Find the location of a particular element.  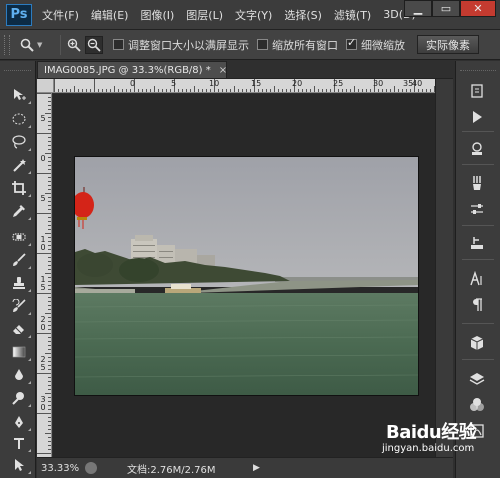

tools-panel-grip is located at coordinates (17, 66).